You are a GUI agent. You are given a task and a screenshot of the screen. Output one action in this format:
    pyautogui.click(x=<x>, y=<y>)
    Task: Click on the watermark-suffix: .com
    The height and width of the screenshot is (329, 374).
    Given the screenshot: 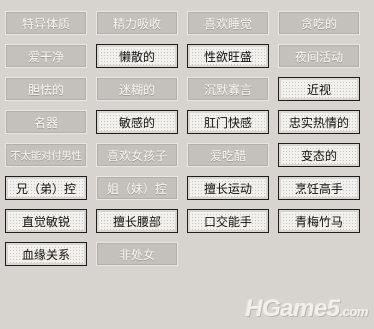 What is the action you would take?
    pyautogui.click(x=354, y=311)
    